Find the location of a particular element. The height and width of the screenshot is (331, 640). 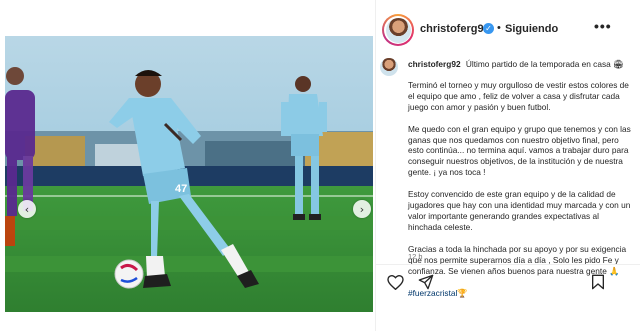

profile-photo is located at coordinates (398, 30).